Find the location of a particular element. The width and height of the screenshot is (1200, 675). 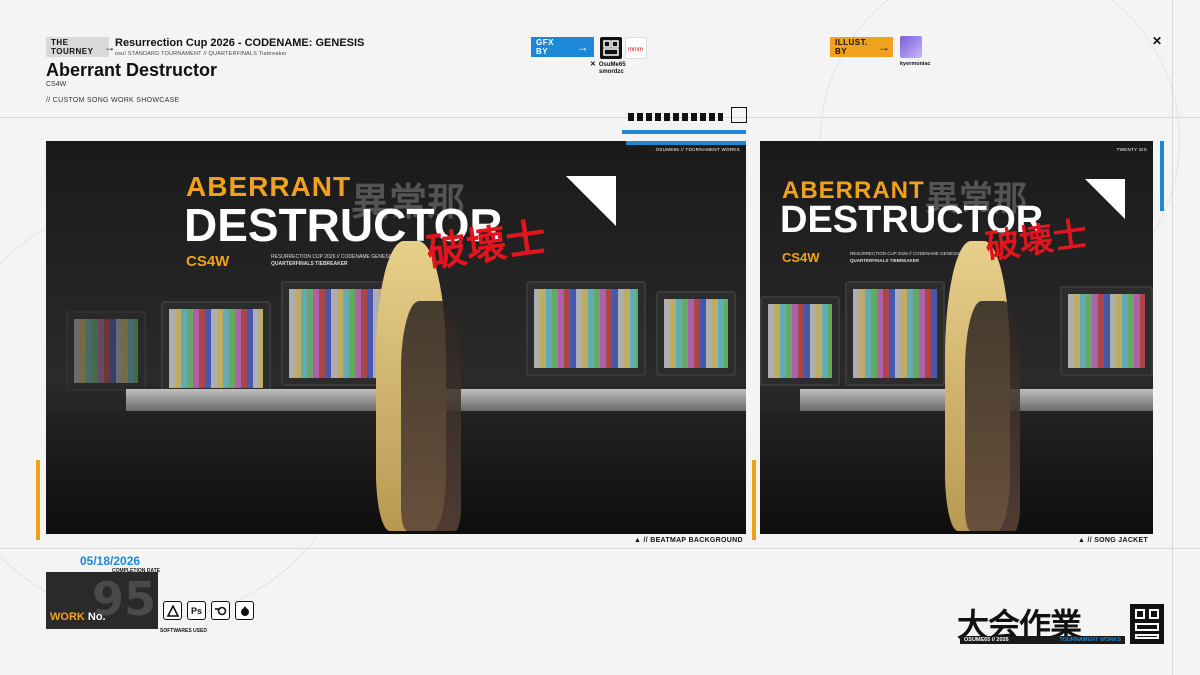

krita-icon is located at coordinates (244, 610).